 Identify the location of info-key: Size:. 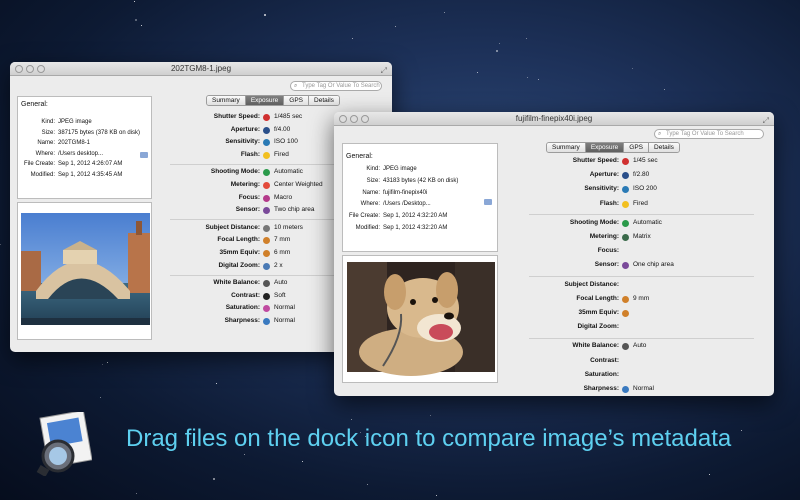
(373, 180).